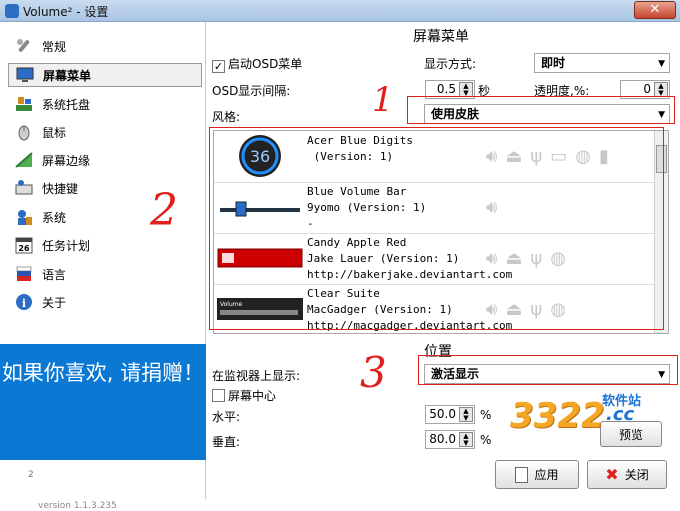 Image resolution: width=680 pixels, height=511 pixels. What do you see at coordinates (252, 396) in the screenshot?
I see `screen-center-label: 屏幕中心` at bounding box center [252, 396].